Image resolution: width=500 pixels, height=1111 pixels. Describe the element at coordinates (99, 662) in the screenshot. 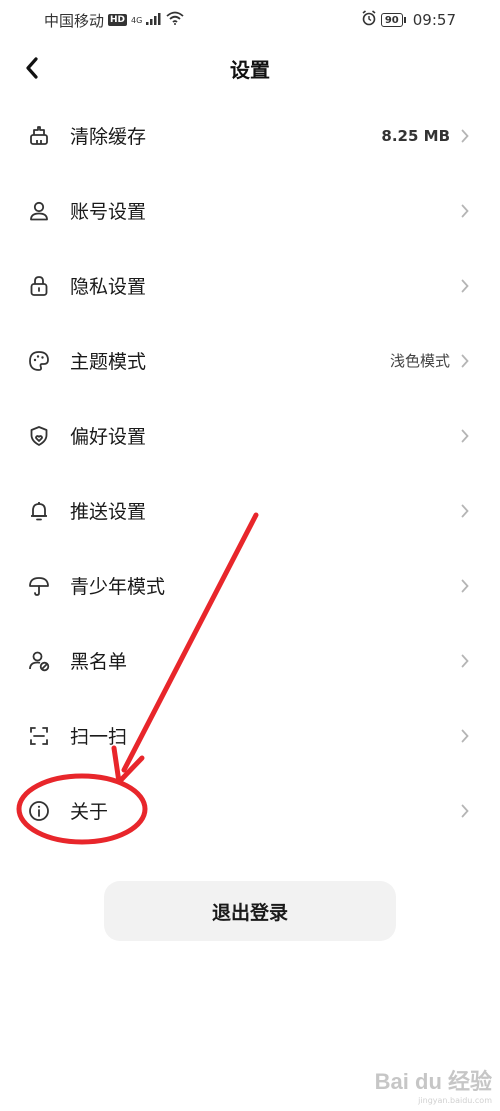

I see `settings-item-label: 黑名单` at that location.